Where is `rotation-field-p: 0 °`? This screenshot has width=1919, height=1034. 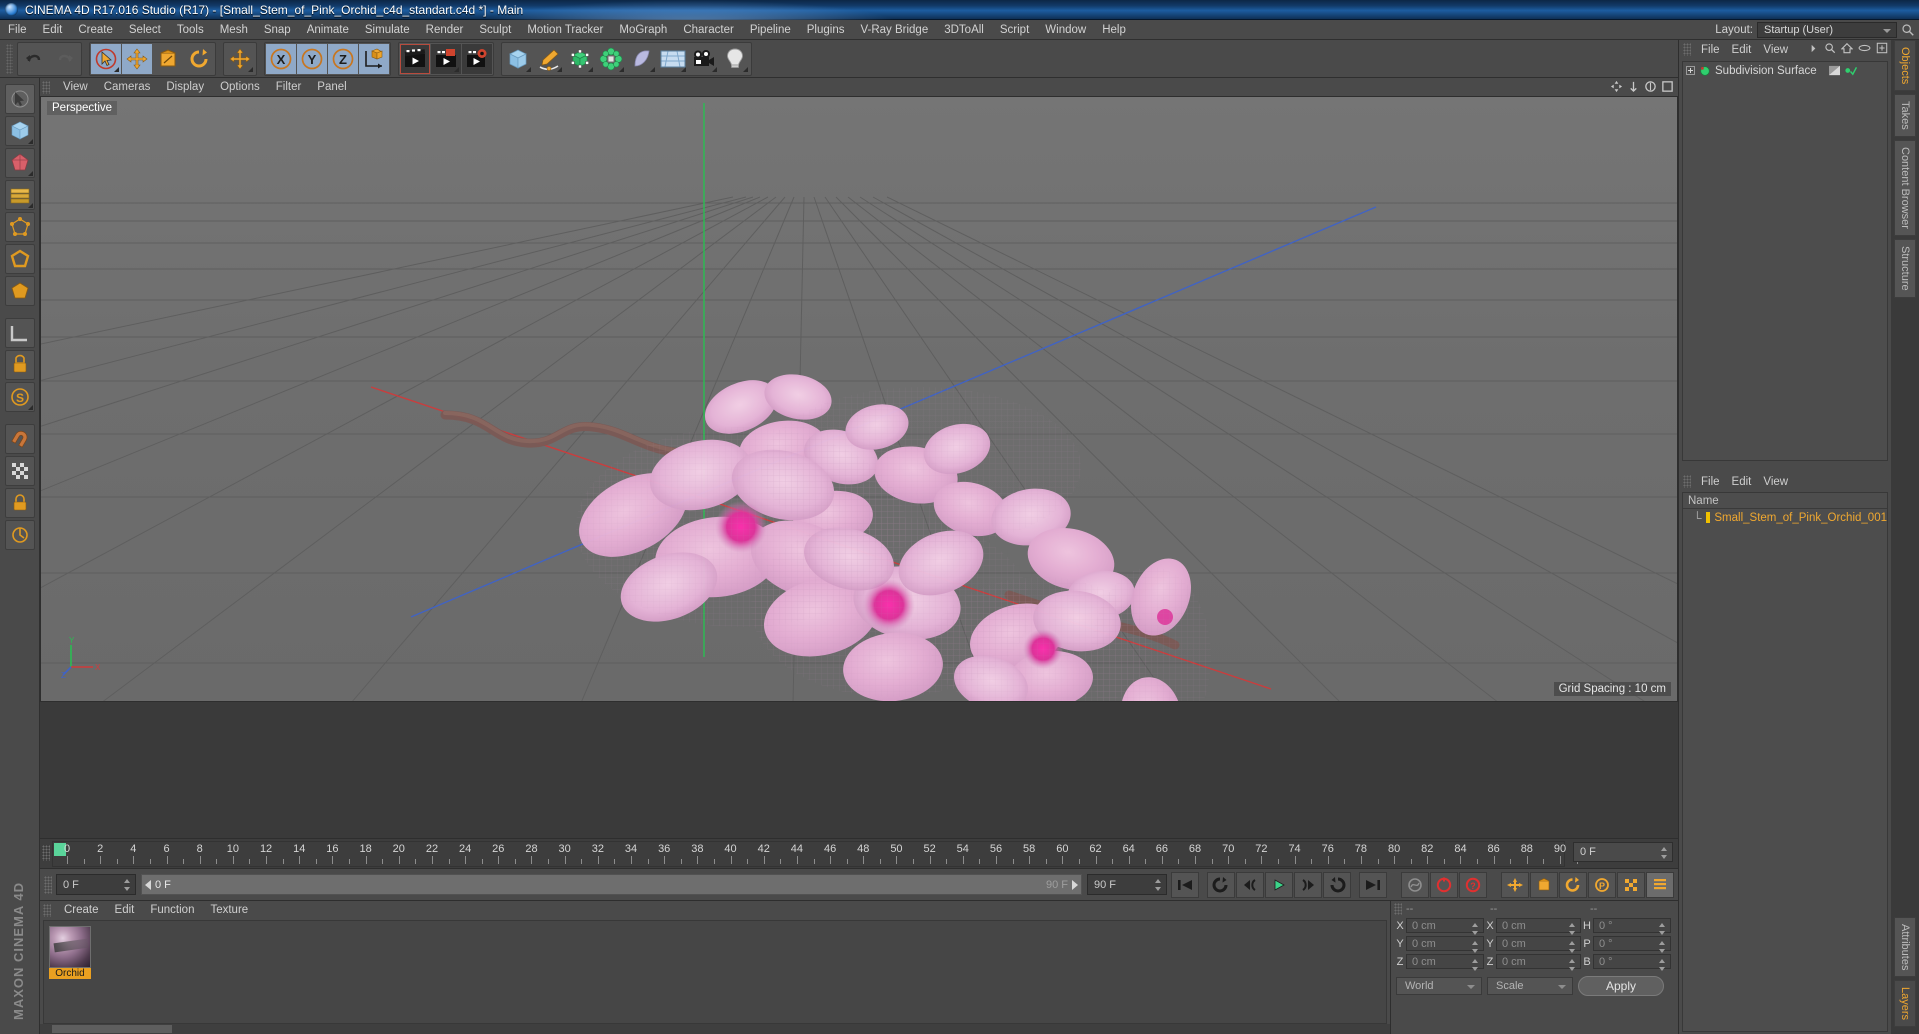 rotation-field-p: 0 ° is located at coordinates (1632, 944).